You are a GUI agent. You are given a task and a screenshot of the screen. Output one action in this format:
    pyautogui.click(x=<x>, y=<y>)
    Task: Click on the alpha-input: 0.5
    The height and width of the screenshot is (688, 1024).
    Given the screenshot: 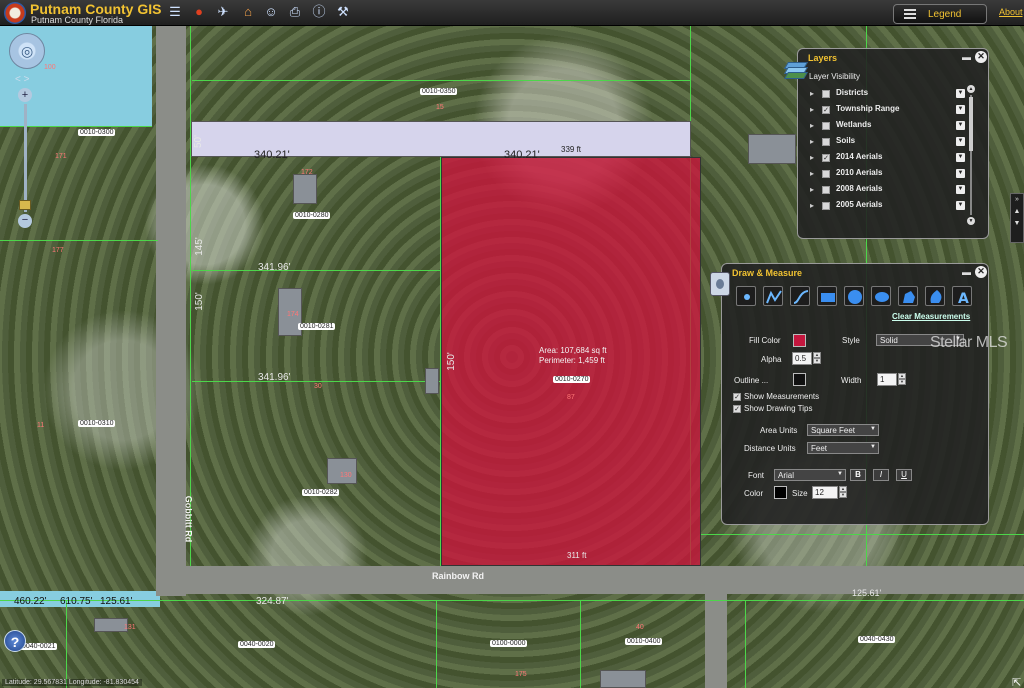 What is the action you would take?
    pyautogui.click(x=802, y=358)
    